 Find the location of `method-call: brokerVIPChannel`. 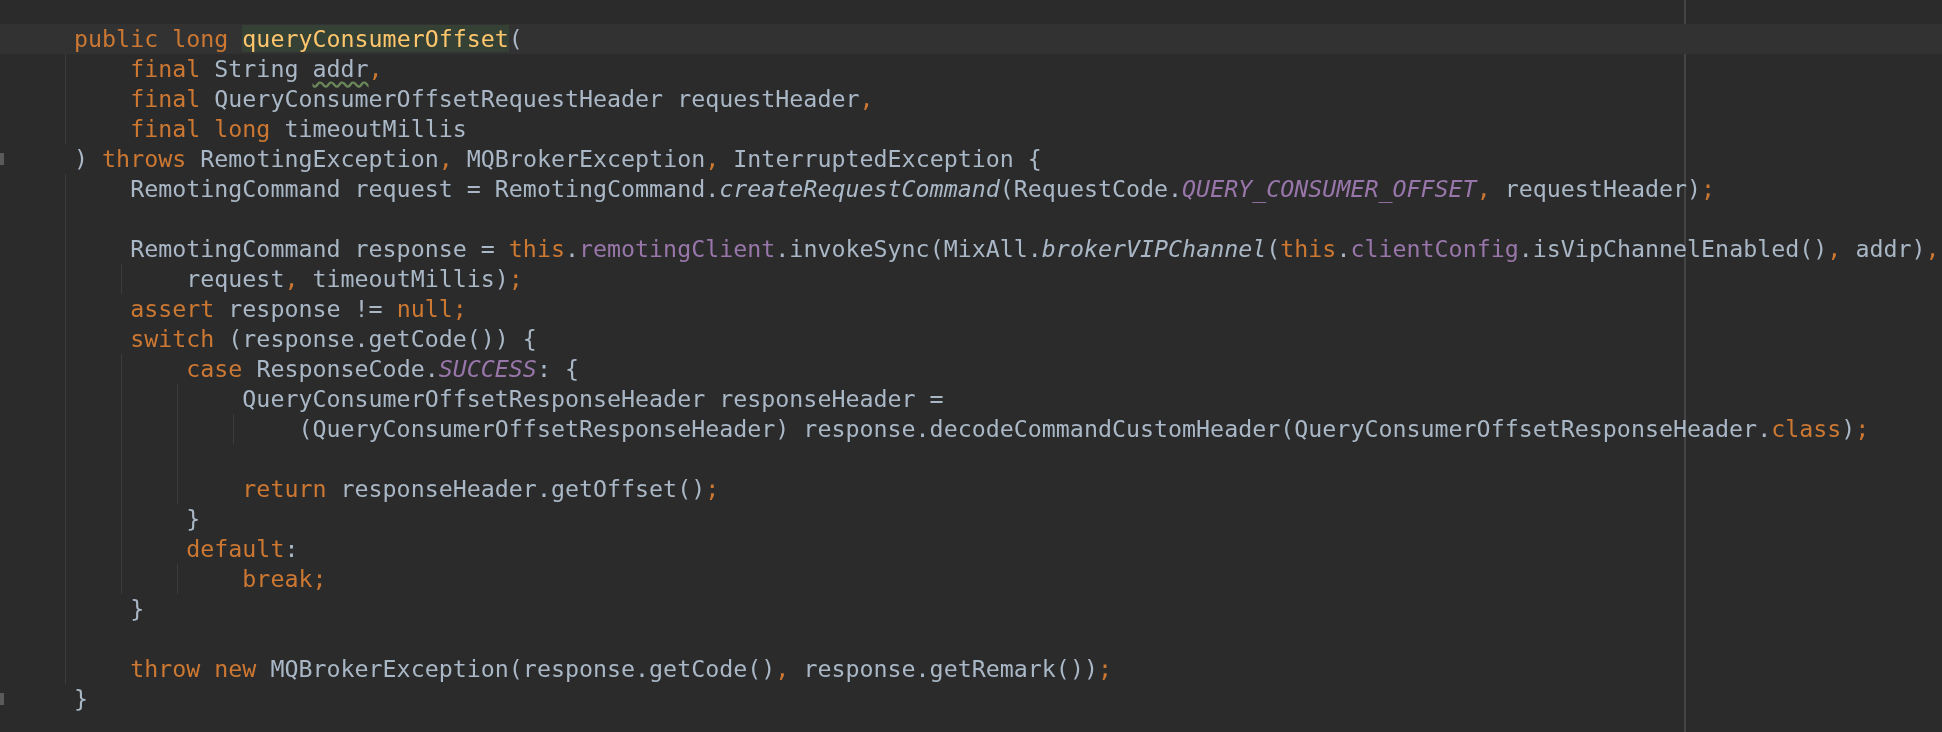

method-call: brokerVIPChannel is located at coordinates (1154, 248).